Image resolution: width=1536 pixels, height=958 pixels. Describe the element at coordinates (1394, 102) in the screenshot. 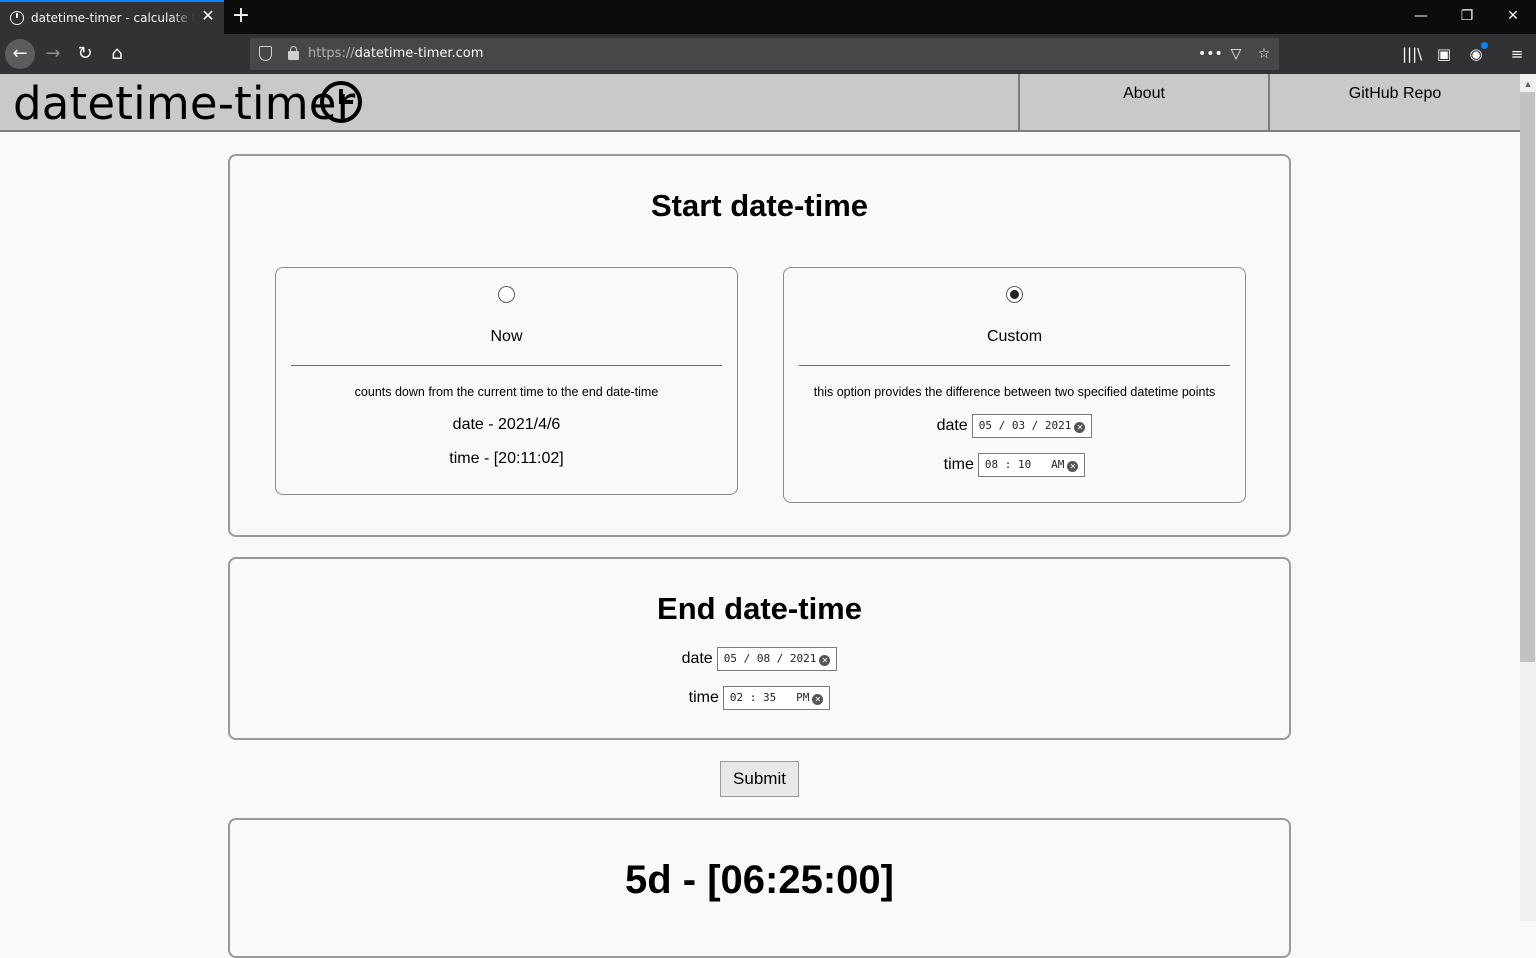

I see `nav-link-github: GitHub Repo` at that location.